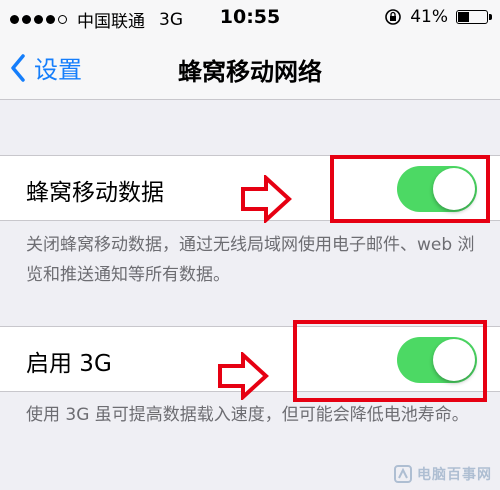 The width and height of the screenshot is (500, 490). I want to click on nav-bar: 设置 蜂窝移动网络, so click(250, 68).